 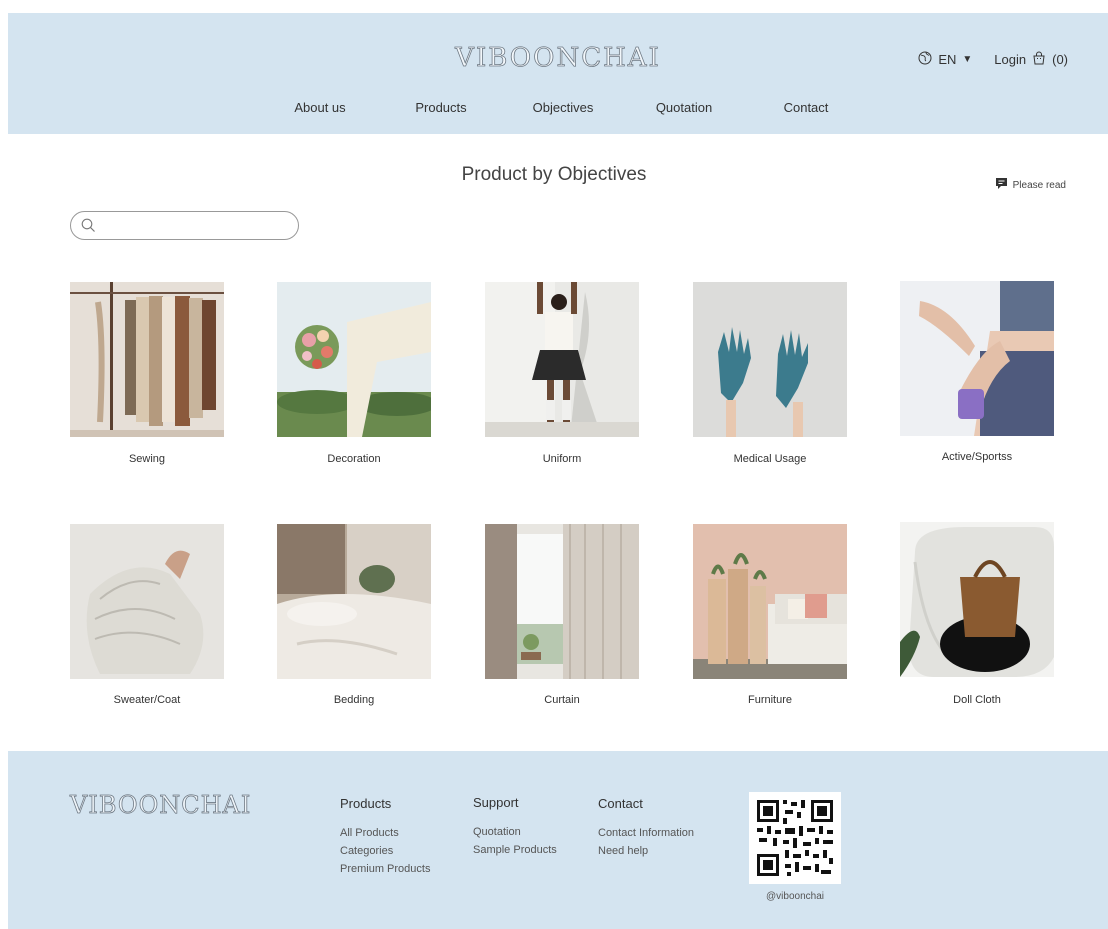 What do you see at coordinates (967, 59) in the screenshot?
I see `chevron-down-icon: ▼` at bounding box center [967, 59].